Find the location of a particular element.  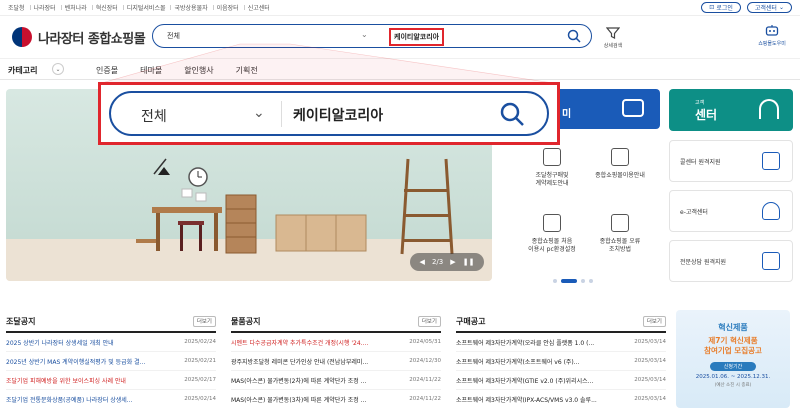

chat-bubble-icon is located at coordinates (633, 108).